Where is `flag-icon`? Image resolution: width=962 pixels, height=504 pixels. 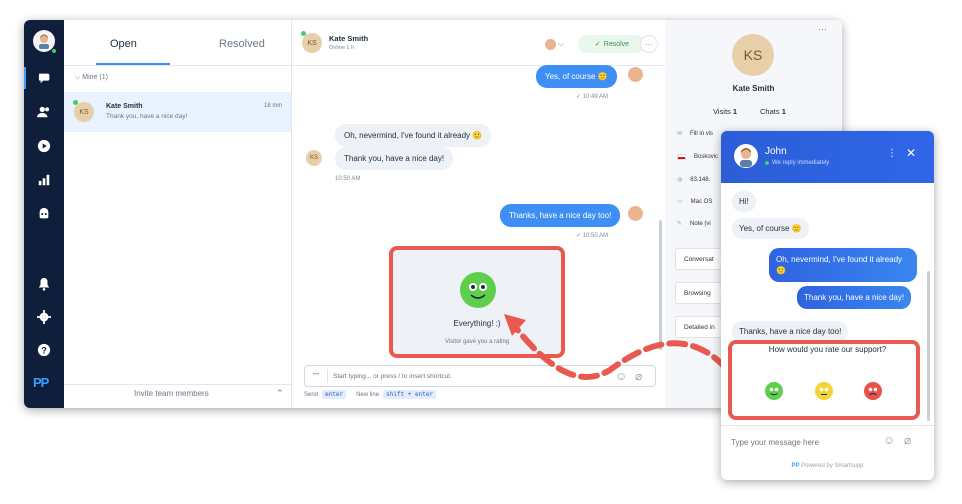
flag-icon is located at coordinates (681, 157).